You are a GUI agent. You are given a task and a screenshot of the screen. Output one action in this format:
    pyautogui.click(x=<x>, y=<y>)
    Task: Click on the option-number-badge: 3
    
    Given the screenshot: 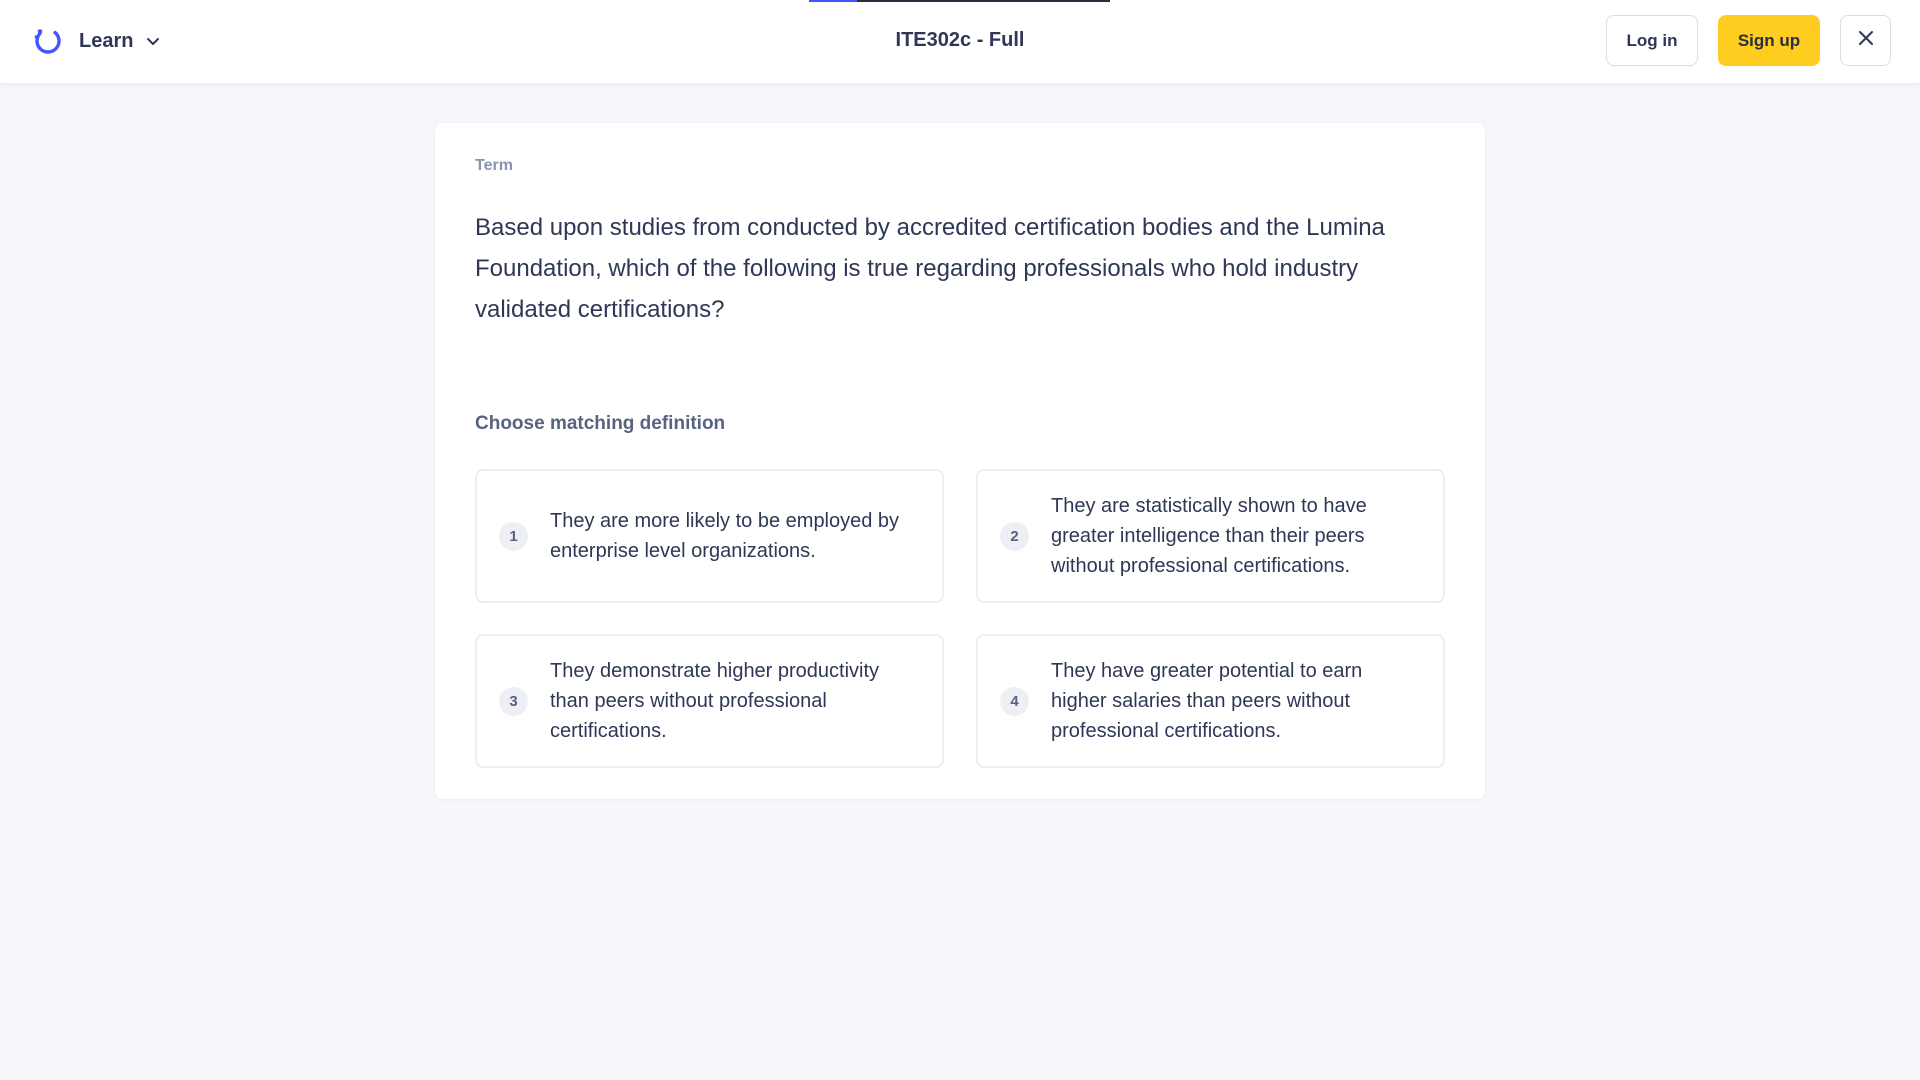 What is the action you would take?
    pyautogui.click(x=513, y=701)
    